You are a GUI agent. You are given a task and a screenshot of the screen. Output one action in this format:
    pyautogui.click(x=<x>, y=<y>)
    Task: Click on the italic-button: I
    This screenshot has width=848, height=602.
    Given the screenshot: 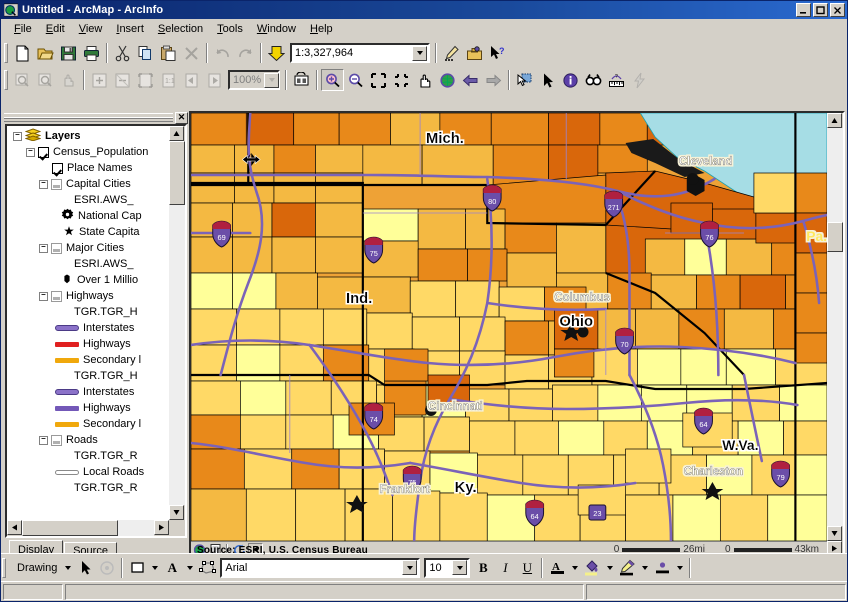 What is the action you would take?
    pyautogui.click(x=505, y=567)
    